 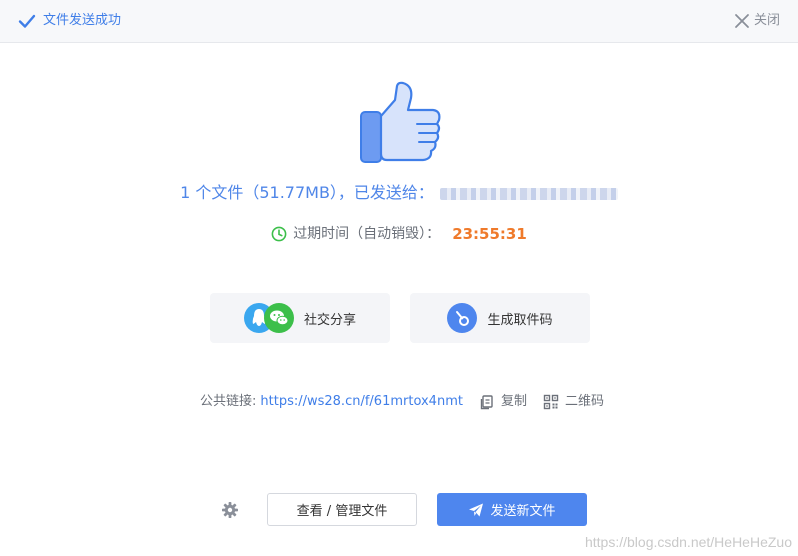 I want to click on copy-icon, so click(x=487, y=402).